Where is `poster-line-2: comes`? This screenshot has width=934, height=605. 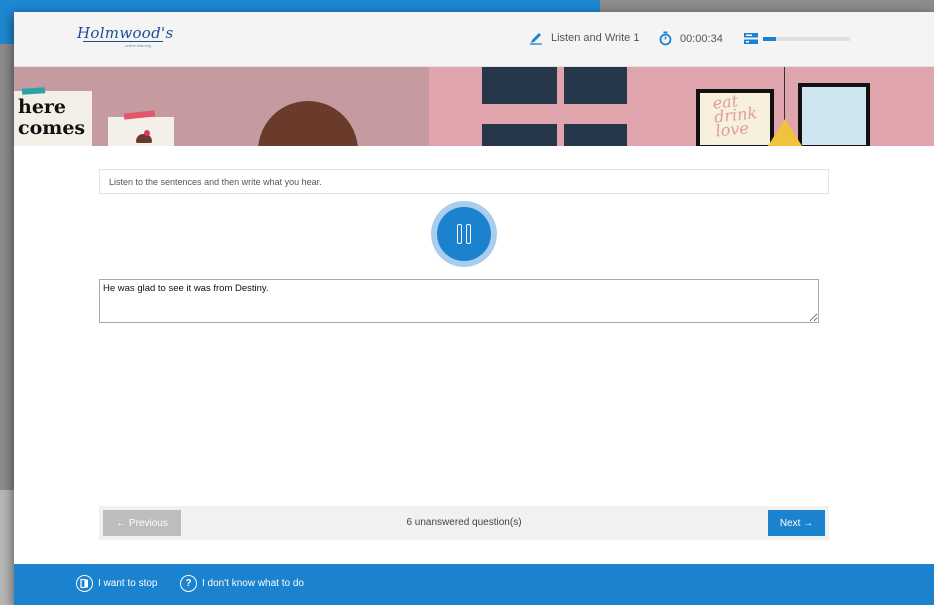 poster-line-2: comes is located at coordinates (52, 128).